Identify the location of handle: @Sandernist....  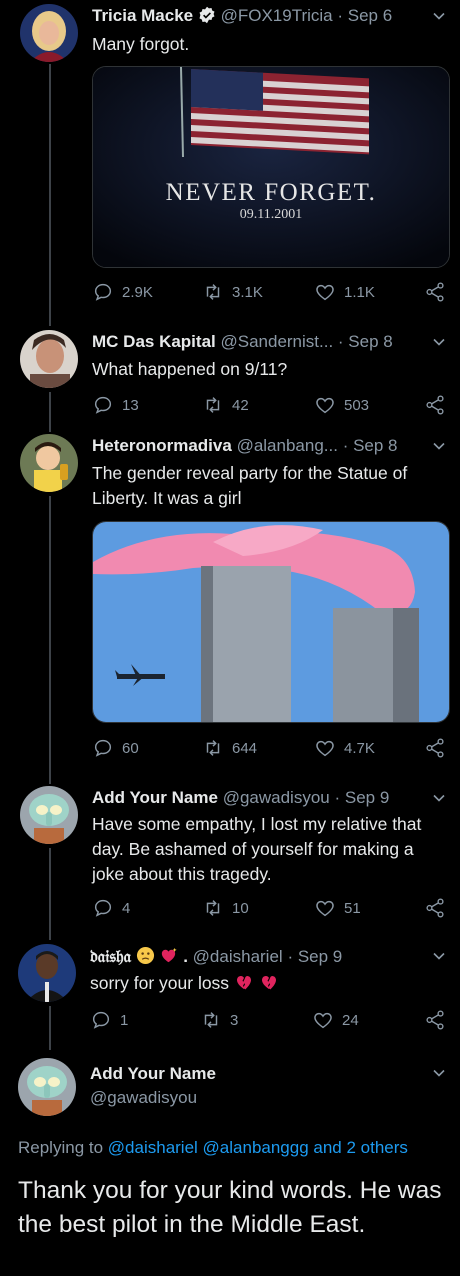
(276, 341).